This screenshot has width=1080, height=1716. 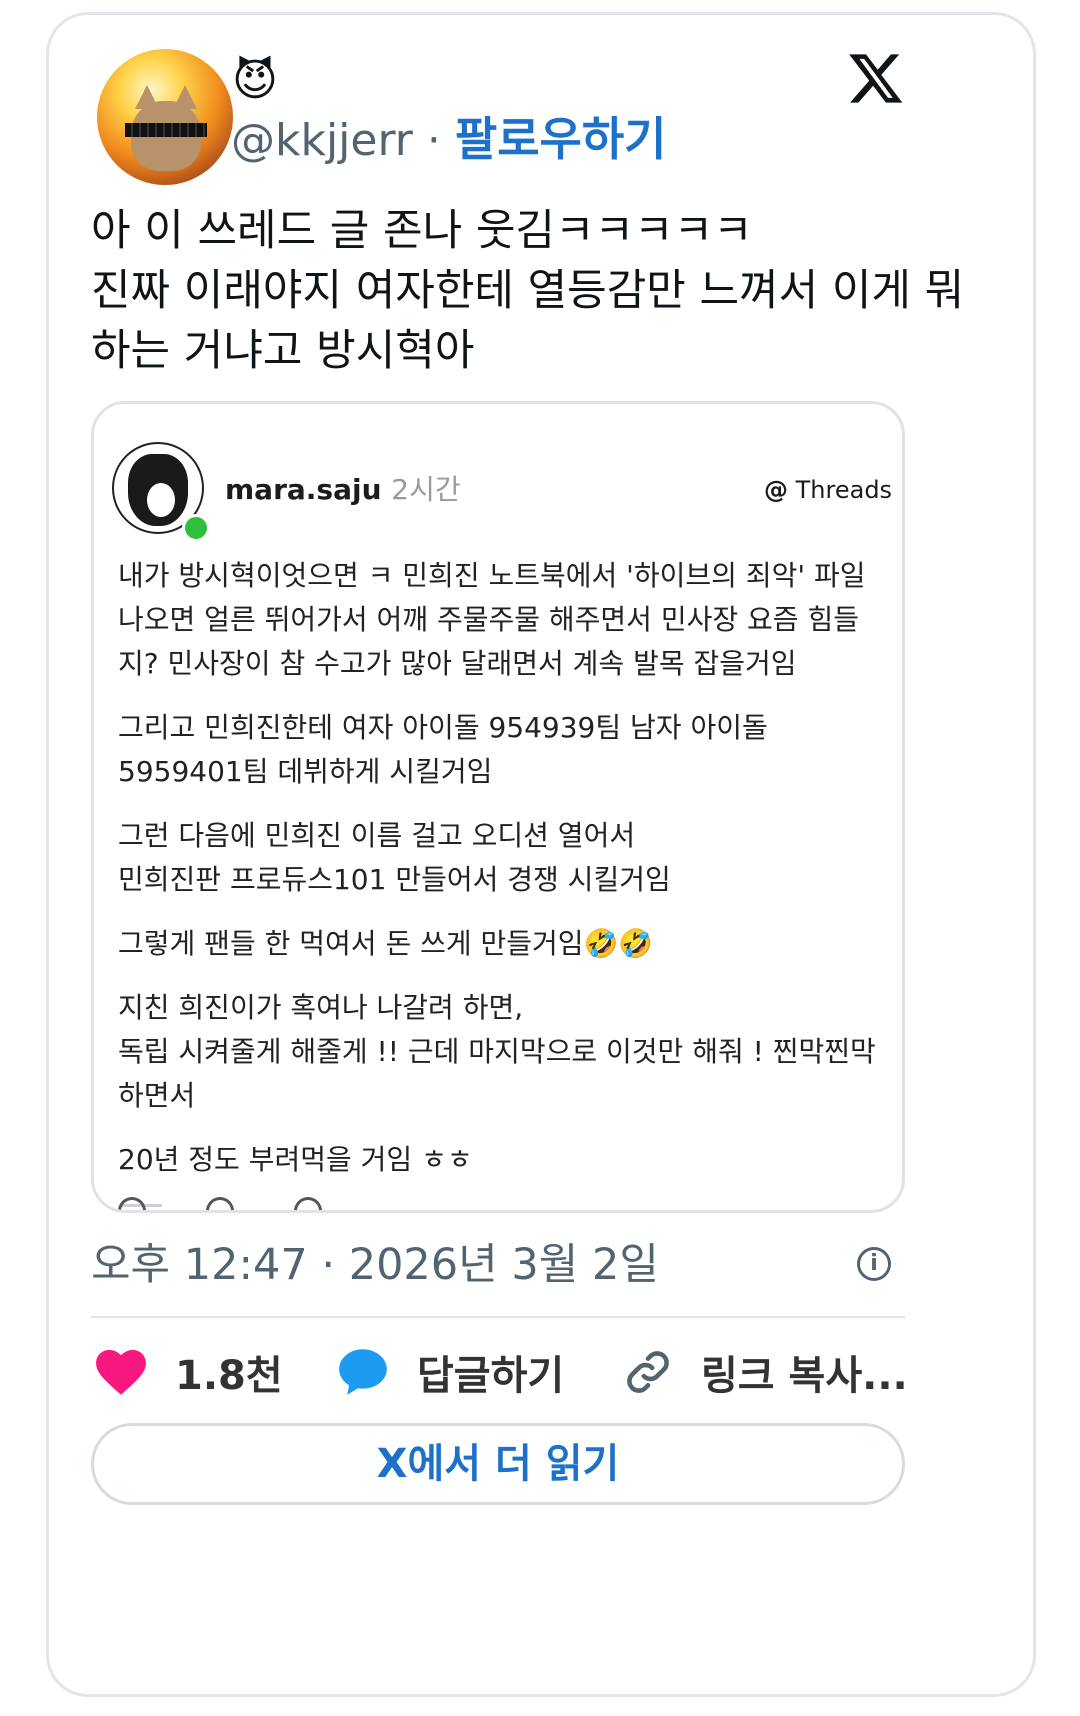 I want to click on divider, so click(x=498, y=1317).